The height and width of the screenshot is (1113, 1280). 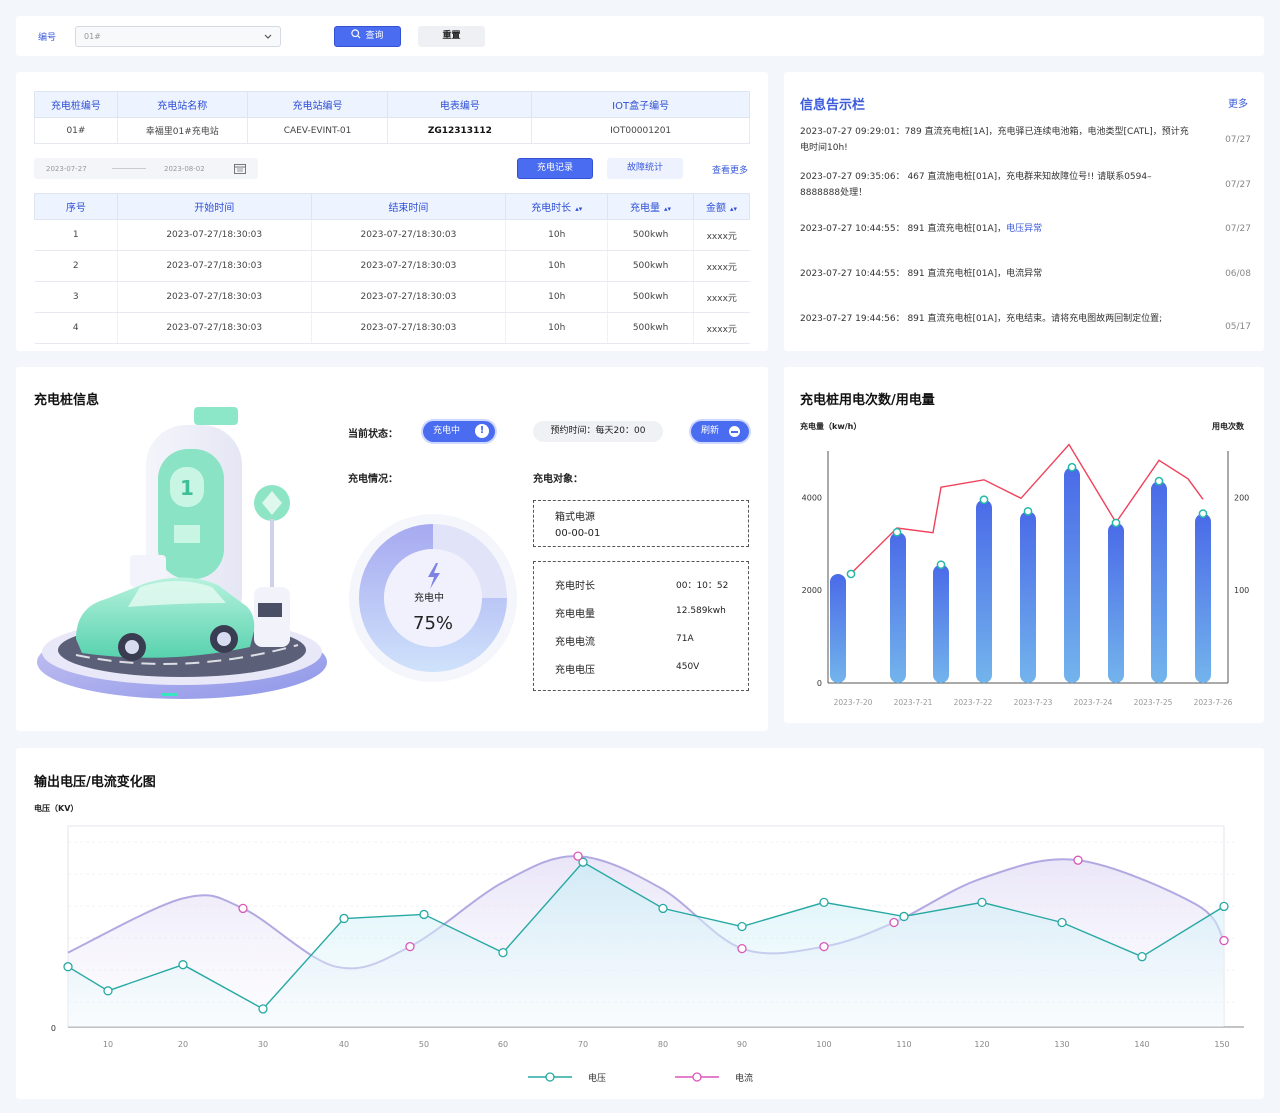 I want to click on status-badge: 充电中 !, so click(x=459, y=431).